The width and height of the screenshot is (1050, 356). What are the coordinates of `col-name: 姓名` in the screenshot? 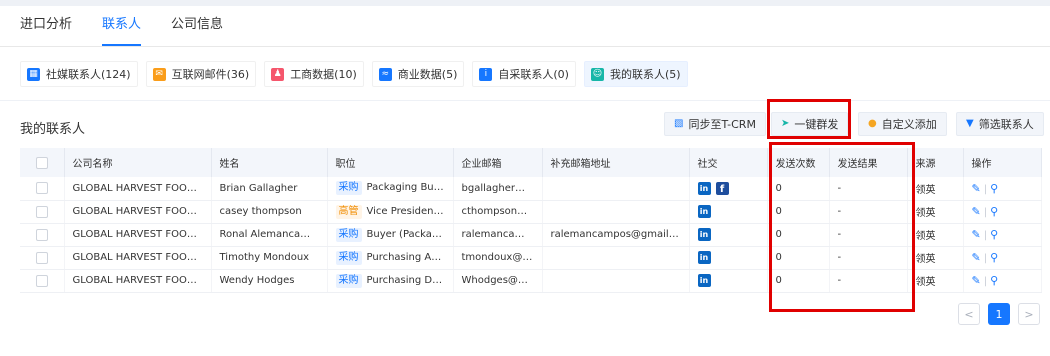 It's located at (269, 162).